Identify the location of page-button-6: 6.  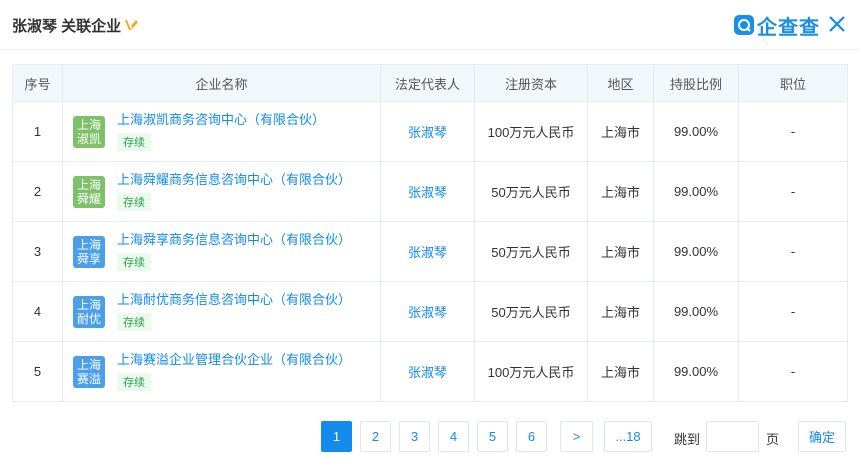
(531, 436).